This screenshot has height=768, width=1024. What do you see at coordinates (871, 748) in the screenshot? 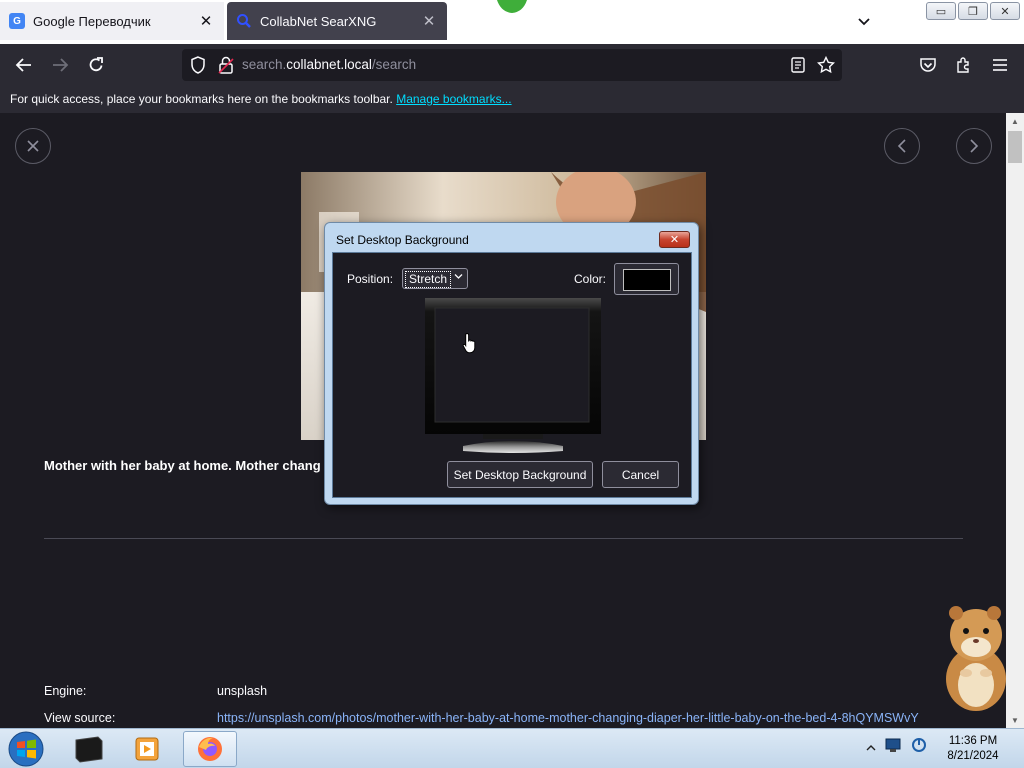
I see `show-hidden-icons-icon` at bounding box center [871, 748].